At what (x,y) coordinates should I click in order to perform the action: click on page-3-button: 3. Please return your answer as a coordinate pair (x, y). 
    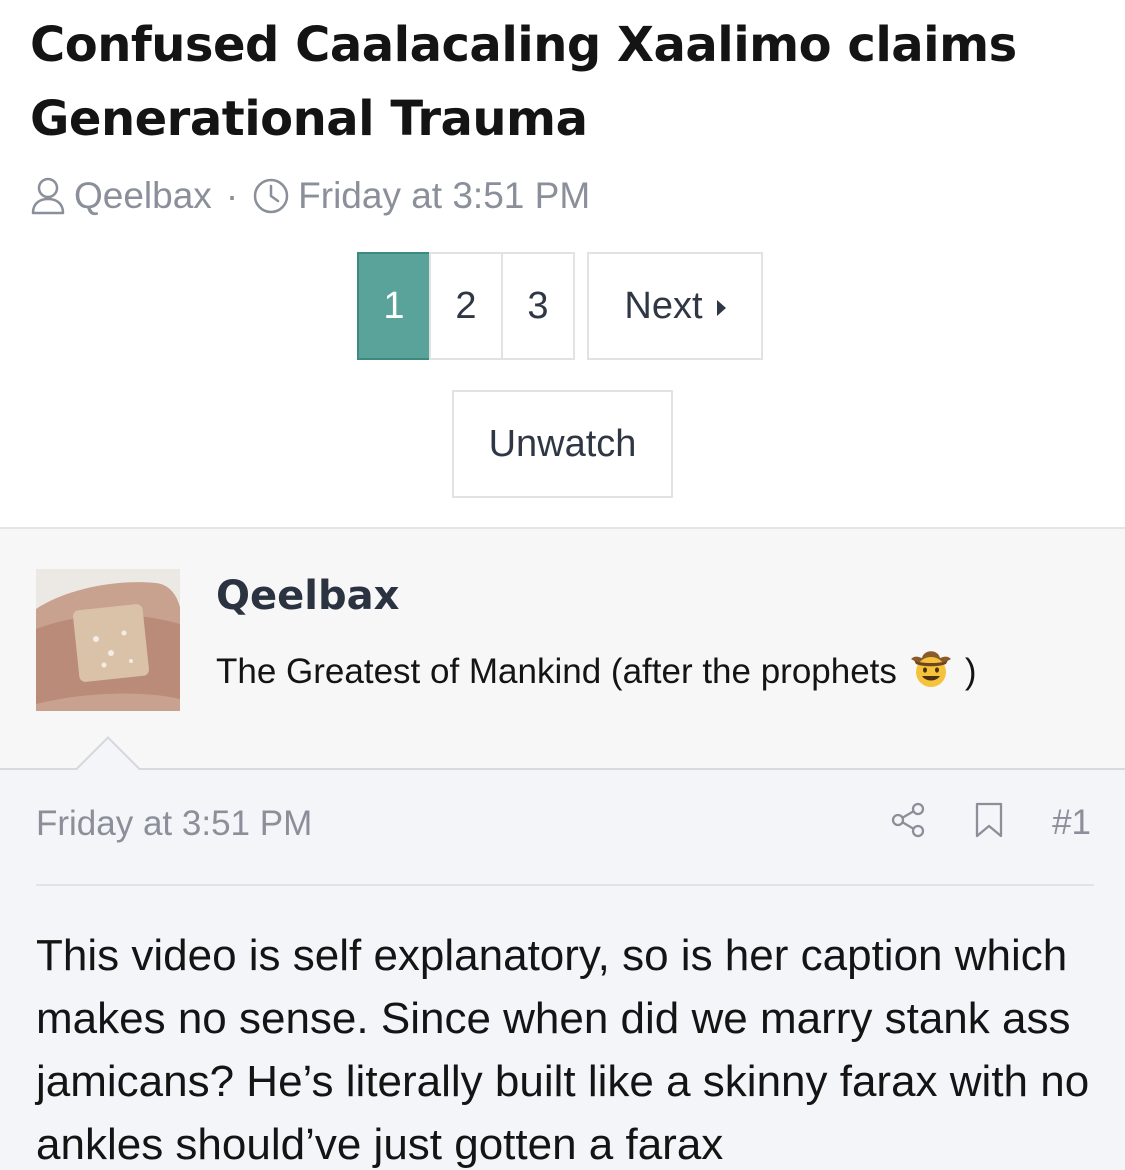
    Looking at the image, I should click on (538, 306).